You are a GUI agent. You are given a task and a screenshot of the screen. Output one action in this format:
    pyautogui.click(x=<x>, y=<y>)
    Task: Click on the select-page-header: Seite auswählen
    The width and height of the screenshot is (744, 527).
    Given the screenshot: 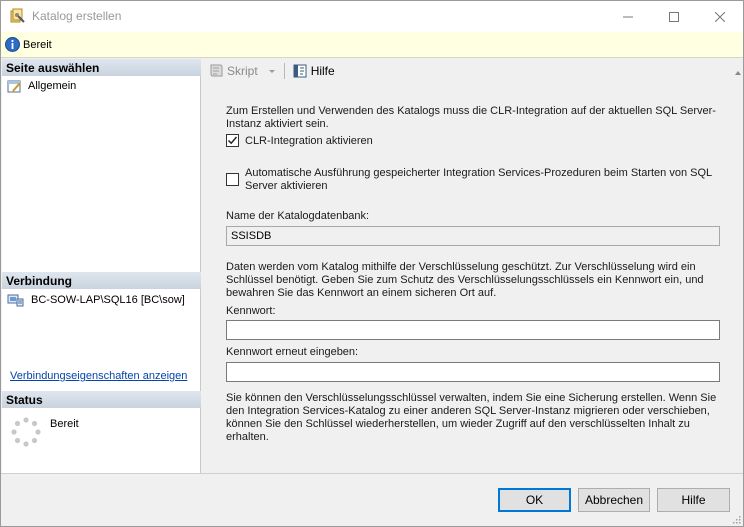 What is the action you would take?
    pyautogui.click(x=101, y=67)
    